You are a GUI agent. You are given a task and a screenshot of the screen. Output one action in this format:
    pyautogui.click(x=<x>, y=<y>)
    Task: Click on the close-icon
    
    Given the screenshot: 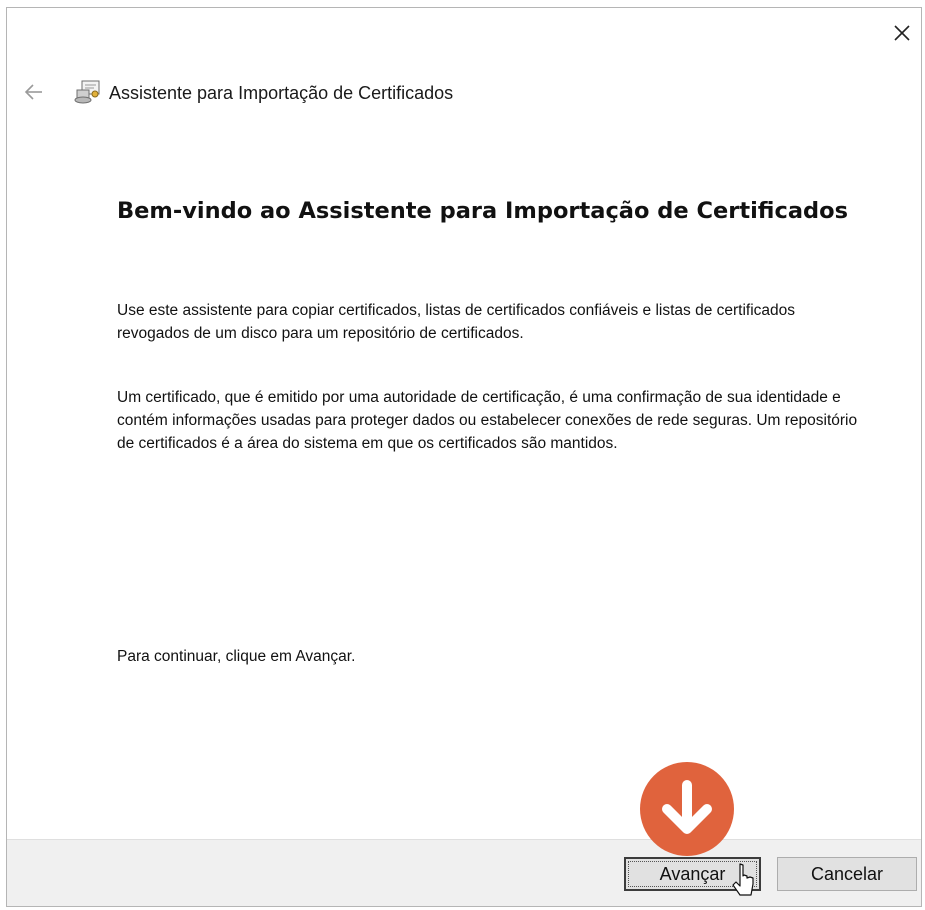 What is the action you would take?
    pyautogui.click(x=902, y=33)
    